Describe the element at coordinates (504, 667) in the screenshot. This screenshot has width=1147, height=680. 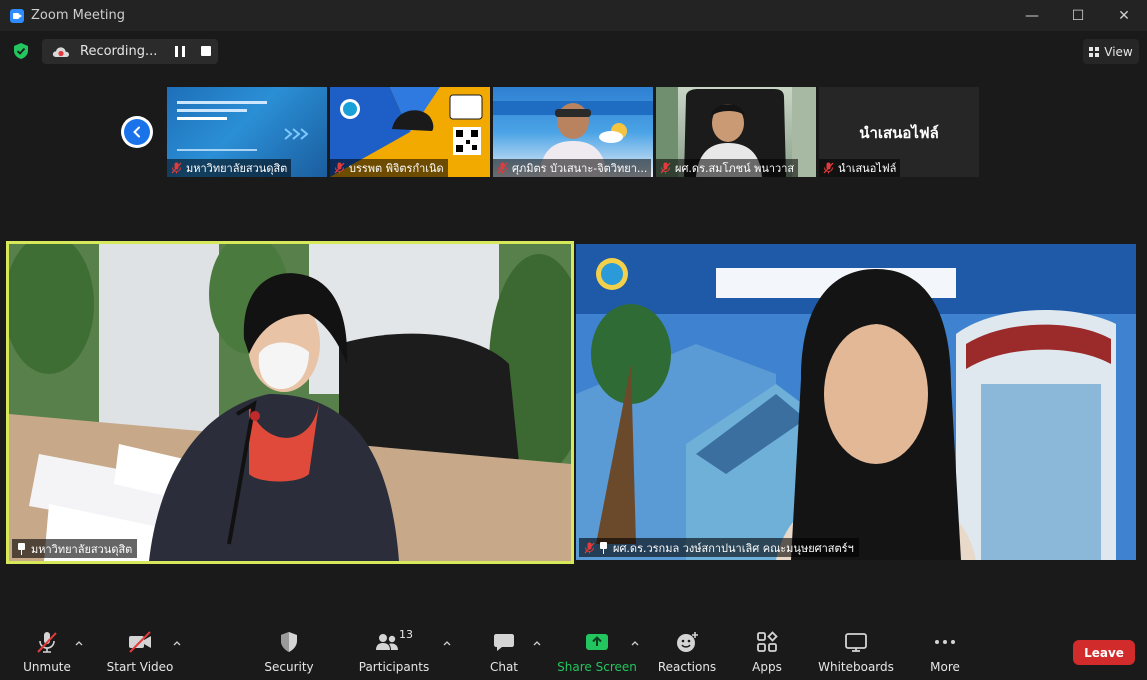
I see `chat-label: Chat` at that location.